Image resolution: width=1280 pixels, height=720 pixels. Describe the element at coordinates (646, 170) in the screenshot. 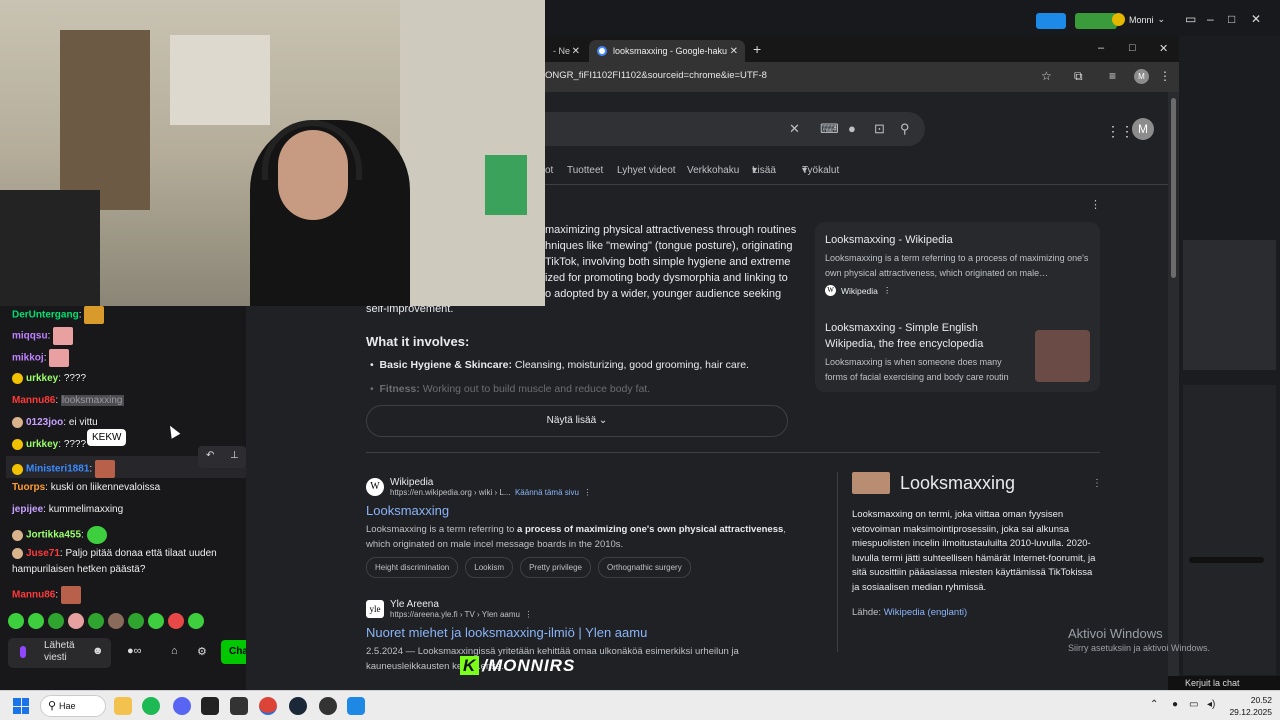

I see `filter-item: Lyhyet videot` at that location.